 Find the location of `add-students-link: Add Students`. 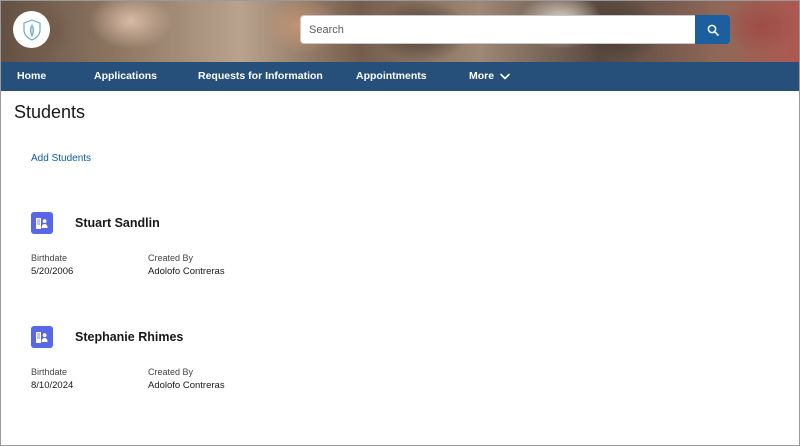

add-students-link: Add Students is located at coordinates (61, 158).